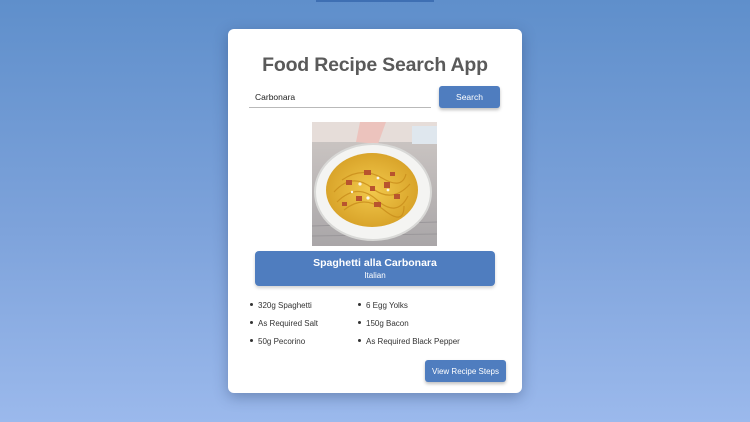  What do you see at coordinates (409, 341) in the screenshot?
I see `ingredient-item: As Required Black Pepper` at bounding box center [409, 341].